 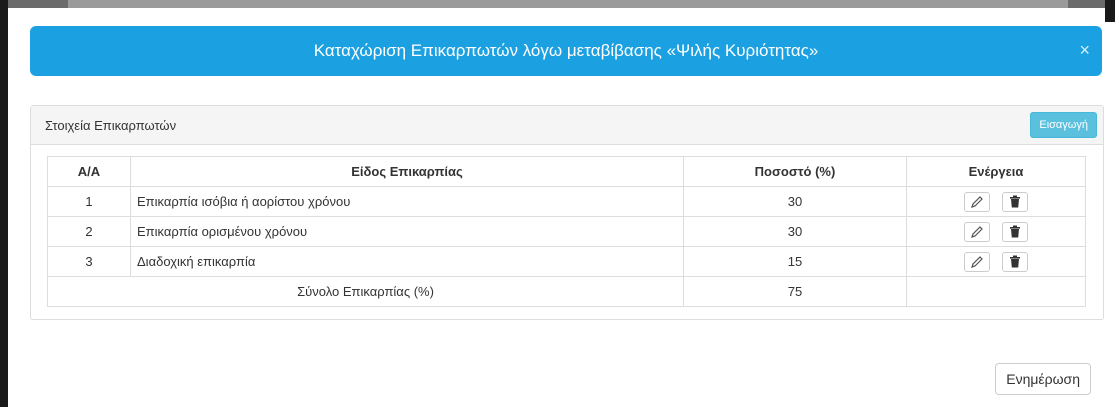 I want to click on col-header-num: Α/Α, so click(x=89, y=171).